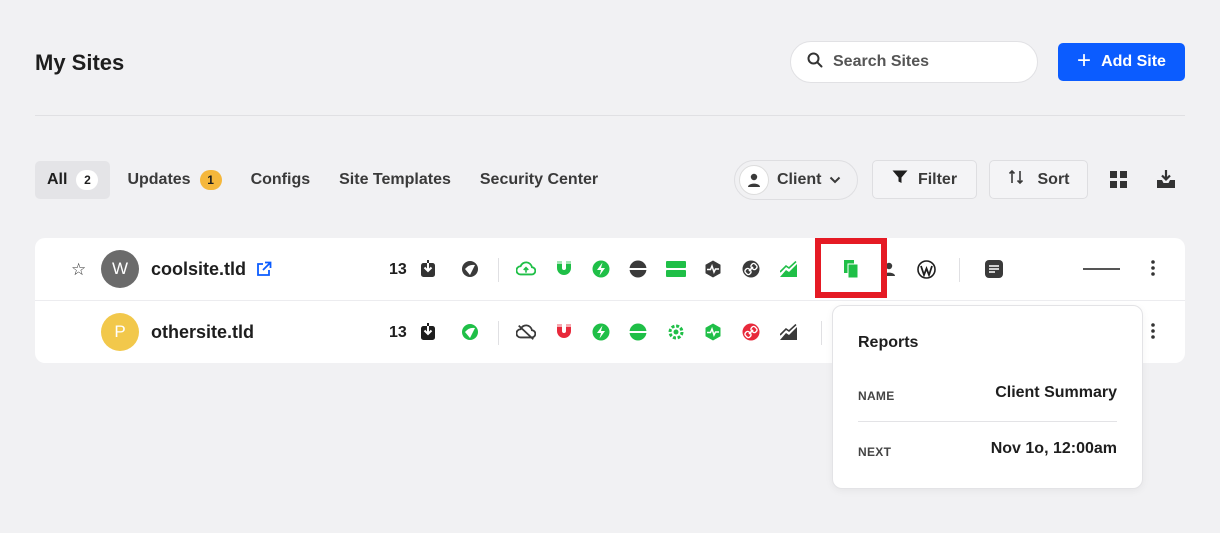 This screenshot has width=1220, height=533. I want to click on highlight-box, so click(851, 268).